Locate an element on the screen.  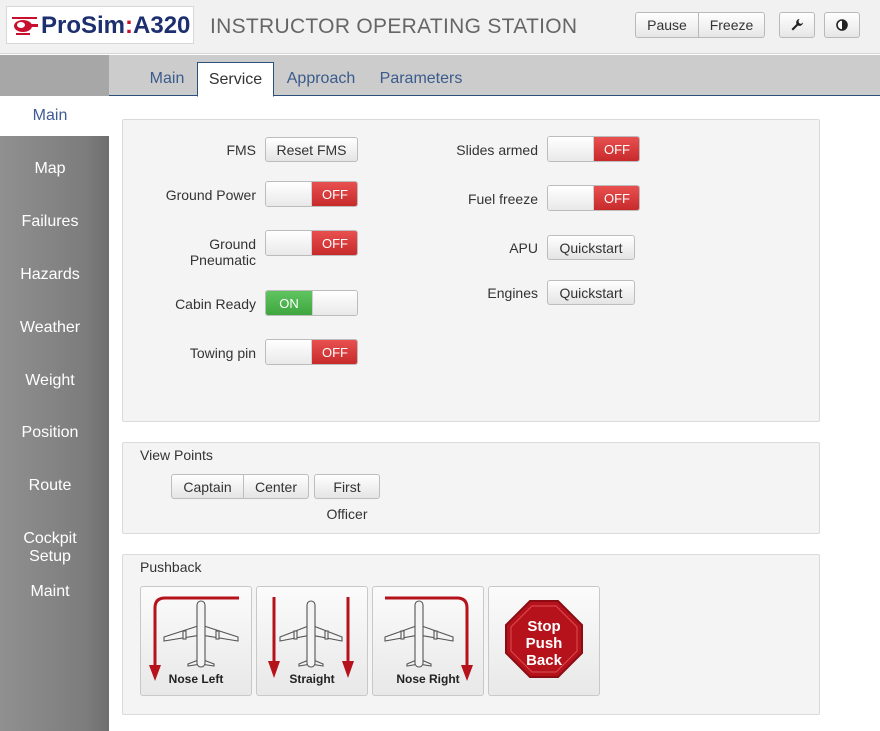
ground-pneumatic-toggle: OFF is located at coordinates (311, 243).